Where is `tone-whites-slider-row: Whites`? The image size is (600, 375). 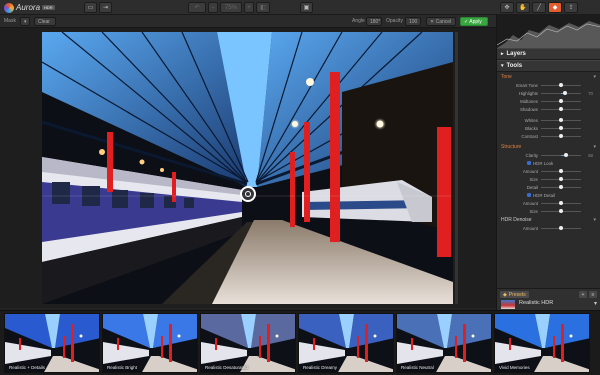 tone-whites-slider-row: Whites is located at coordinates (548, 120).